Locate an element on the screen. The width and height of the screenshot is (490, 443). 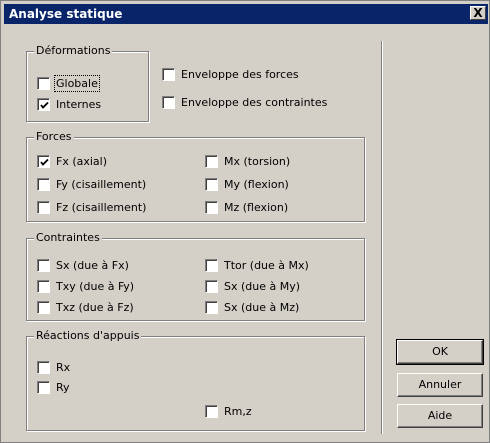
checkbox-label: Mz (flexion) is located at coordinates (256, 207).